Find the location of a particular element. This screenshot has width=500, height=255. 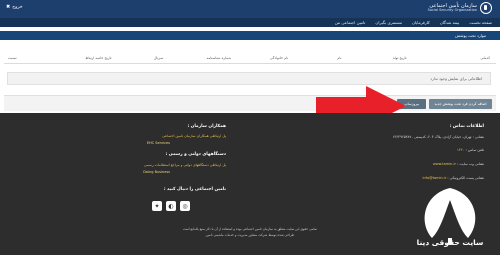

contact-site-row: نشانی وب سایت : www.tamin.ir is located at coordinates (458, 164).